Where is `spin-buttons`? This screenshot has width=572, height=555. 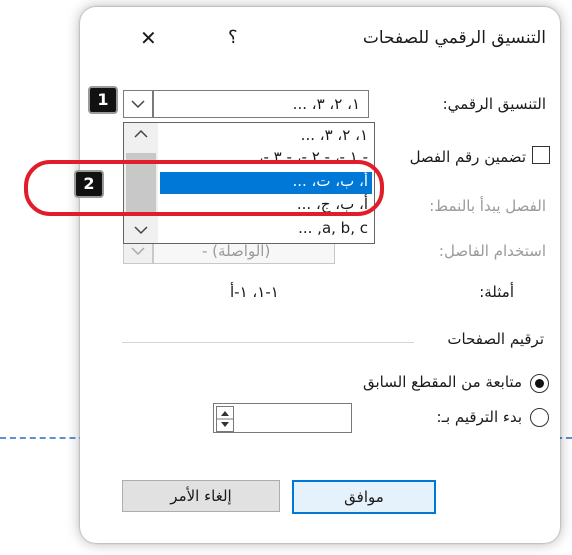 spin-buttons is located at coordinates (225, 419).